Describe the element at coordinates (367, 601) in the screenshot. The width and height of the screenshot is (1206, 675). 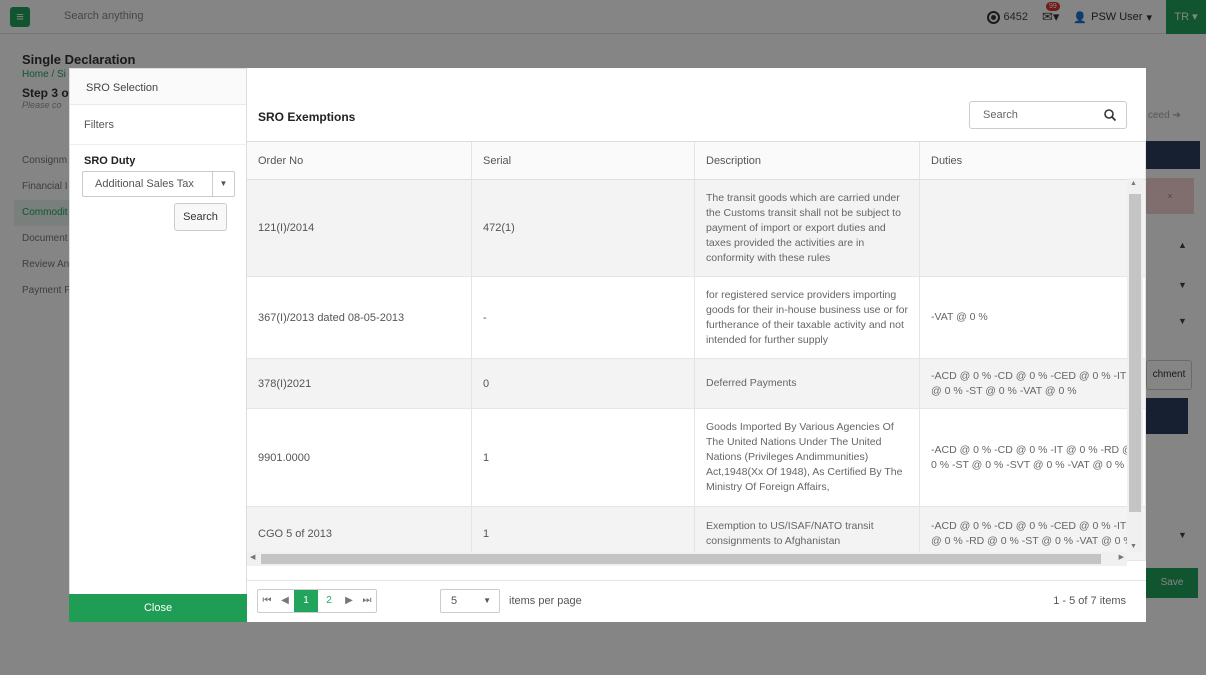
I see `last-page-icon: ⏭` at that location.